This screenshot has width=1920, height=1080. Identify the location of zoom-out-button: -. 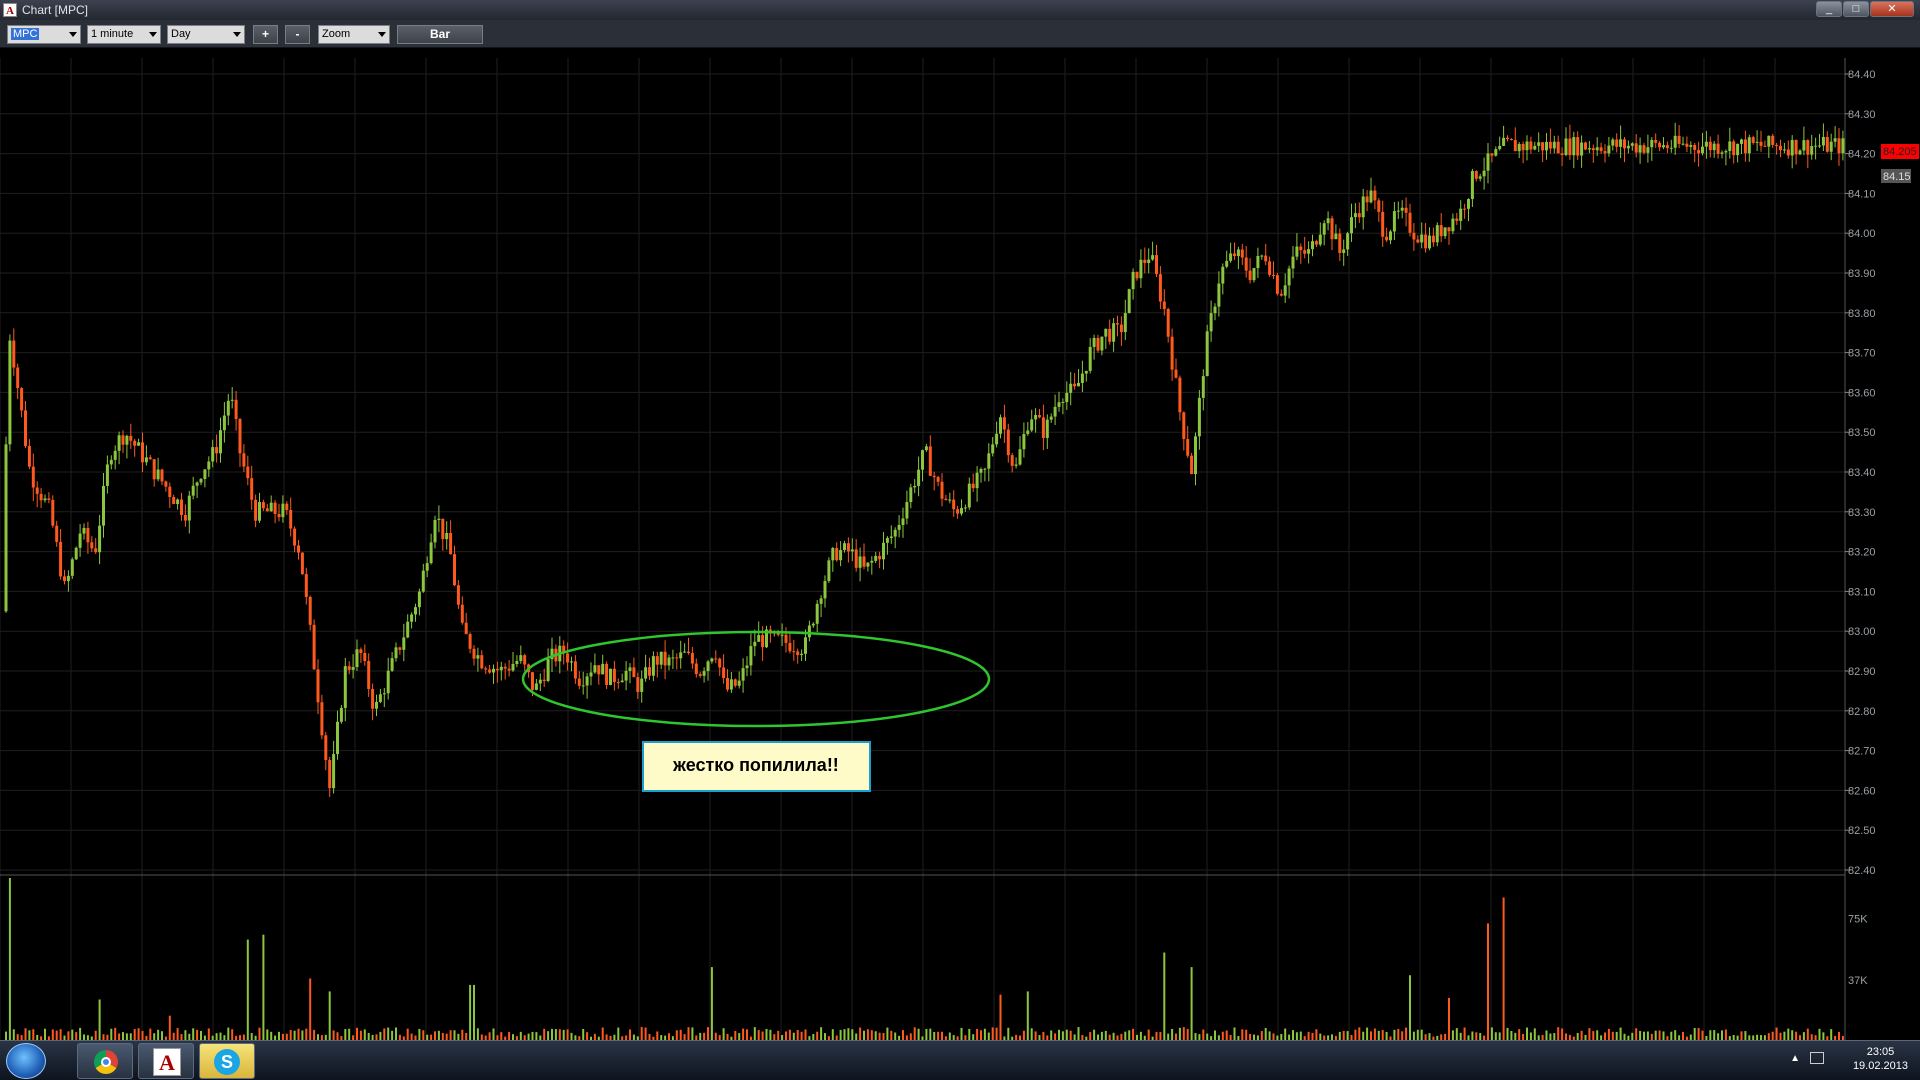
(297, 34).